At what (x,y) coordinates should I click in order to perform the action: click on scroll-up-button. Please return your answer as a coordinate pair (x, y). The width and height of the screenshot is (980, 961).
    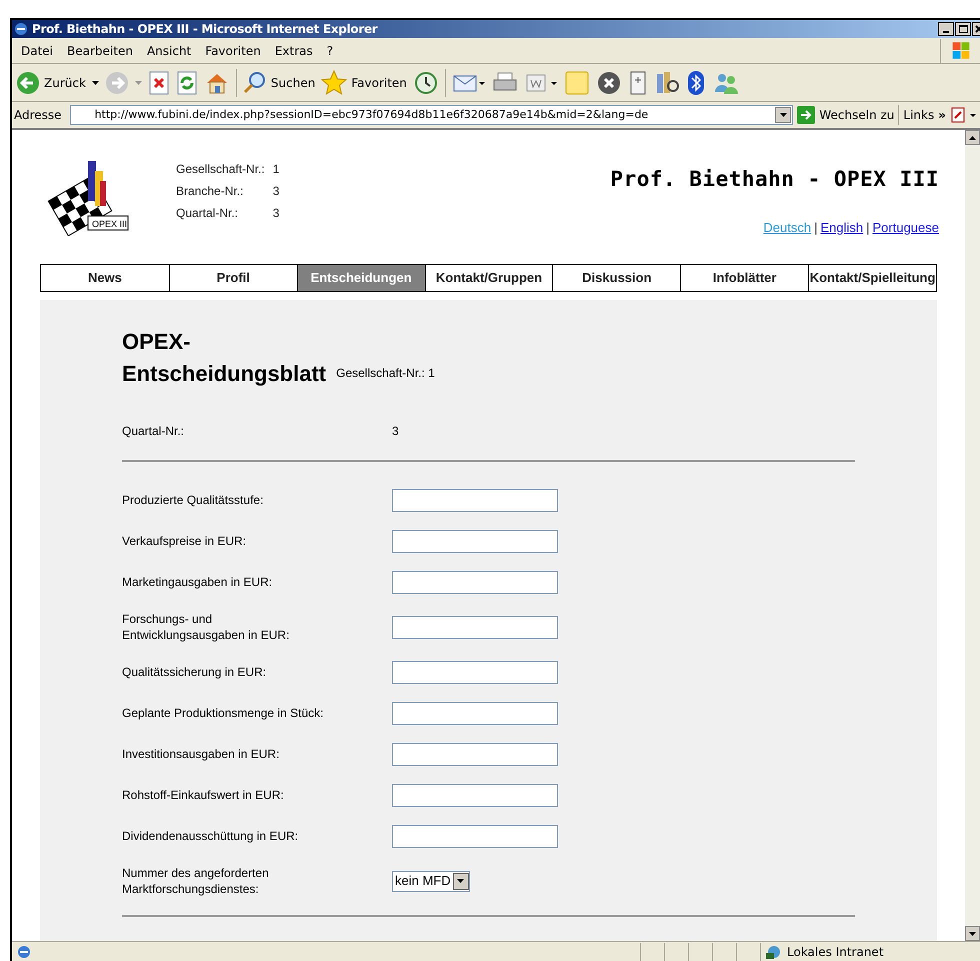
    Looking at the image, I should click on (972, 137).